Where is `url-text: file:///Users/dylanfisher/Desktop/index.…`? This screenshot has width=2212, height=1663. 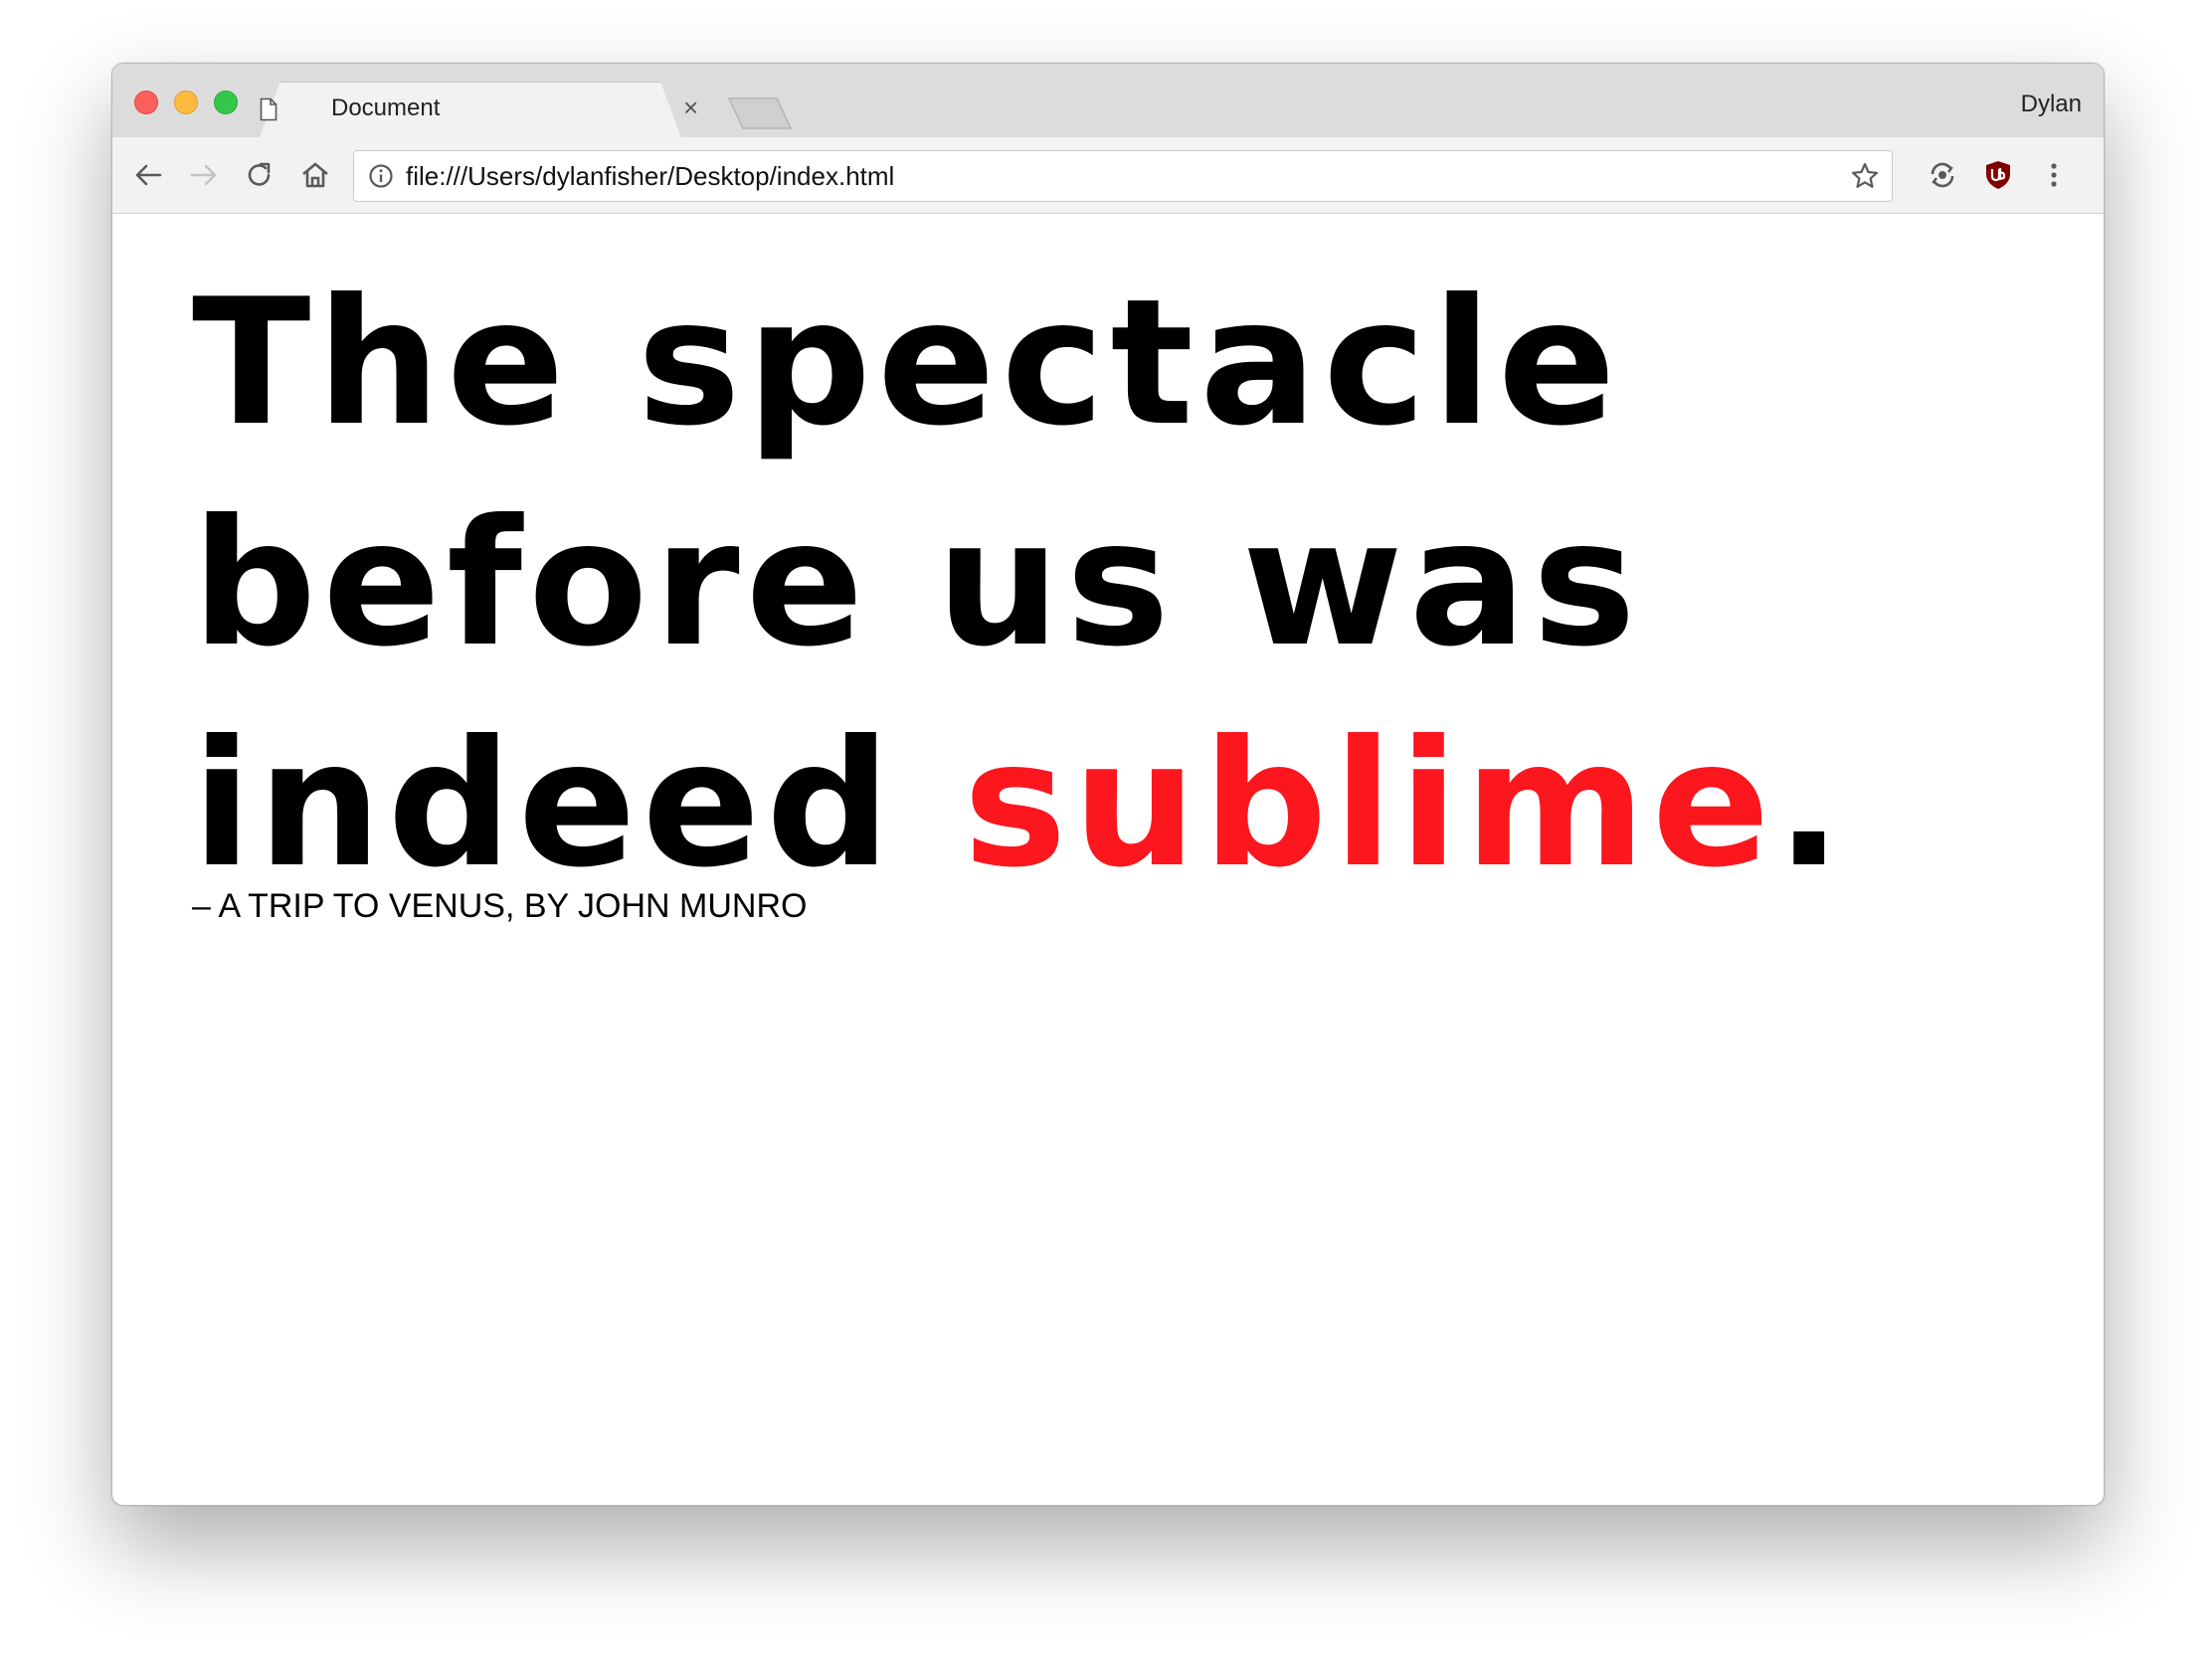
url-text: file:///Users/dylanfisher/Desktop/index.… is located at coordinates (650, 176).